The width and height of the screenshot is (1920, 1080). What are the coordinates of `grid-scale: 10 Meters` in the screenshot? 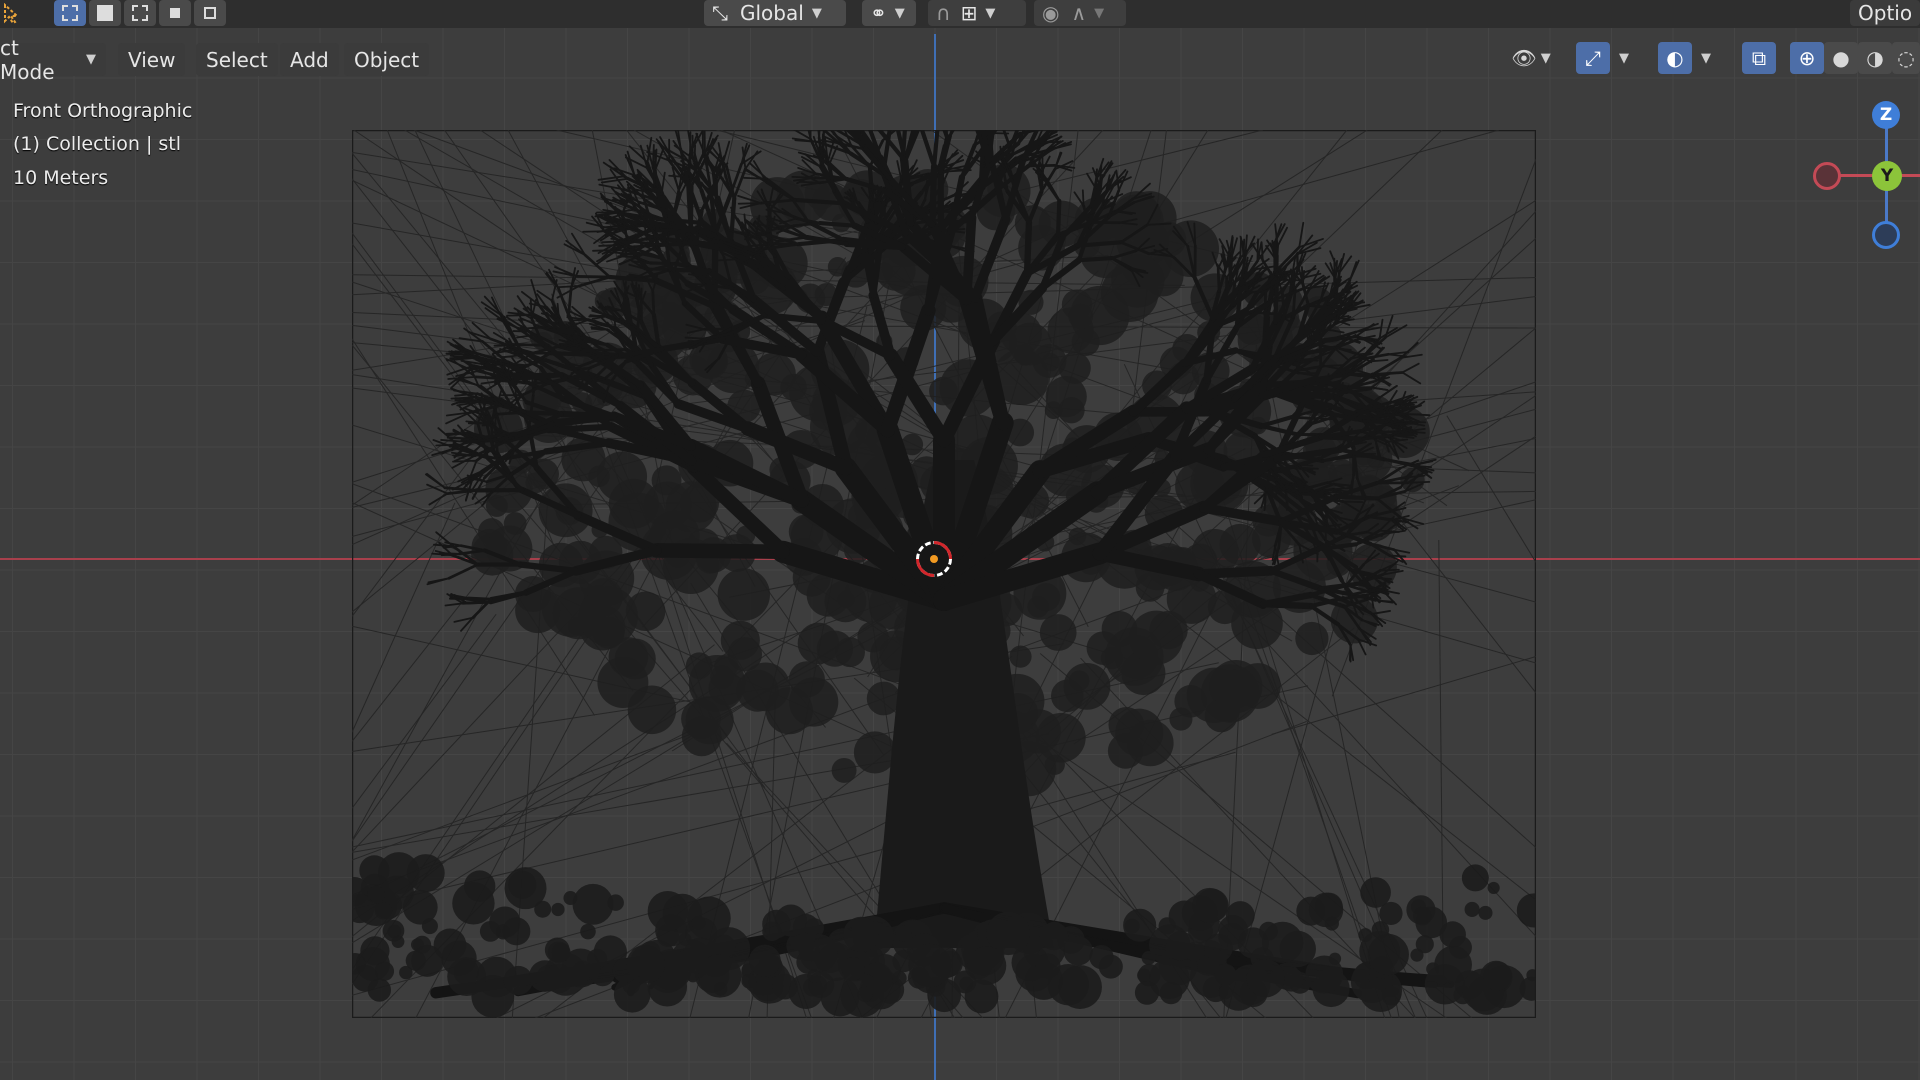 It's located at (61, 178).